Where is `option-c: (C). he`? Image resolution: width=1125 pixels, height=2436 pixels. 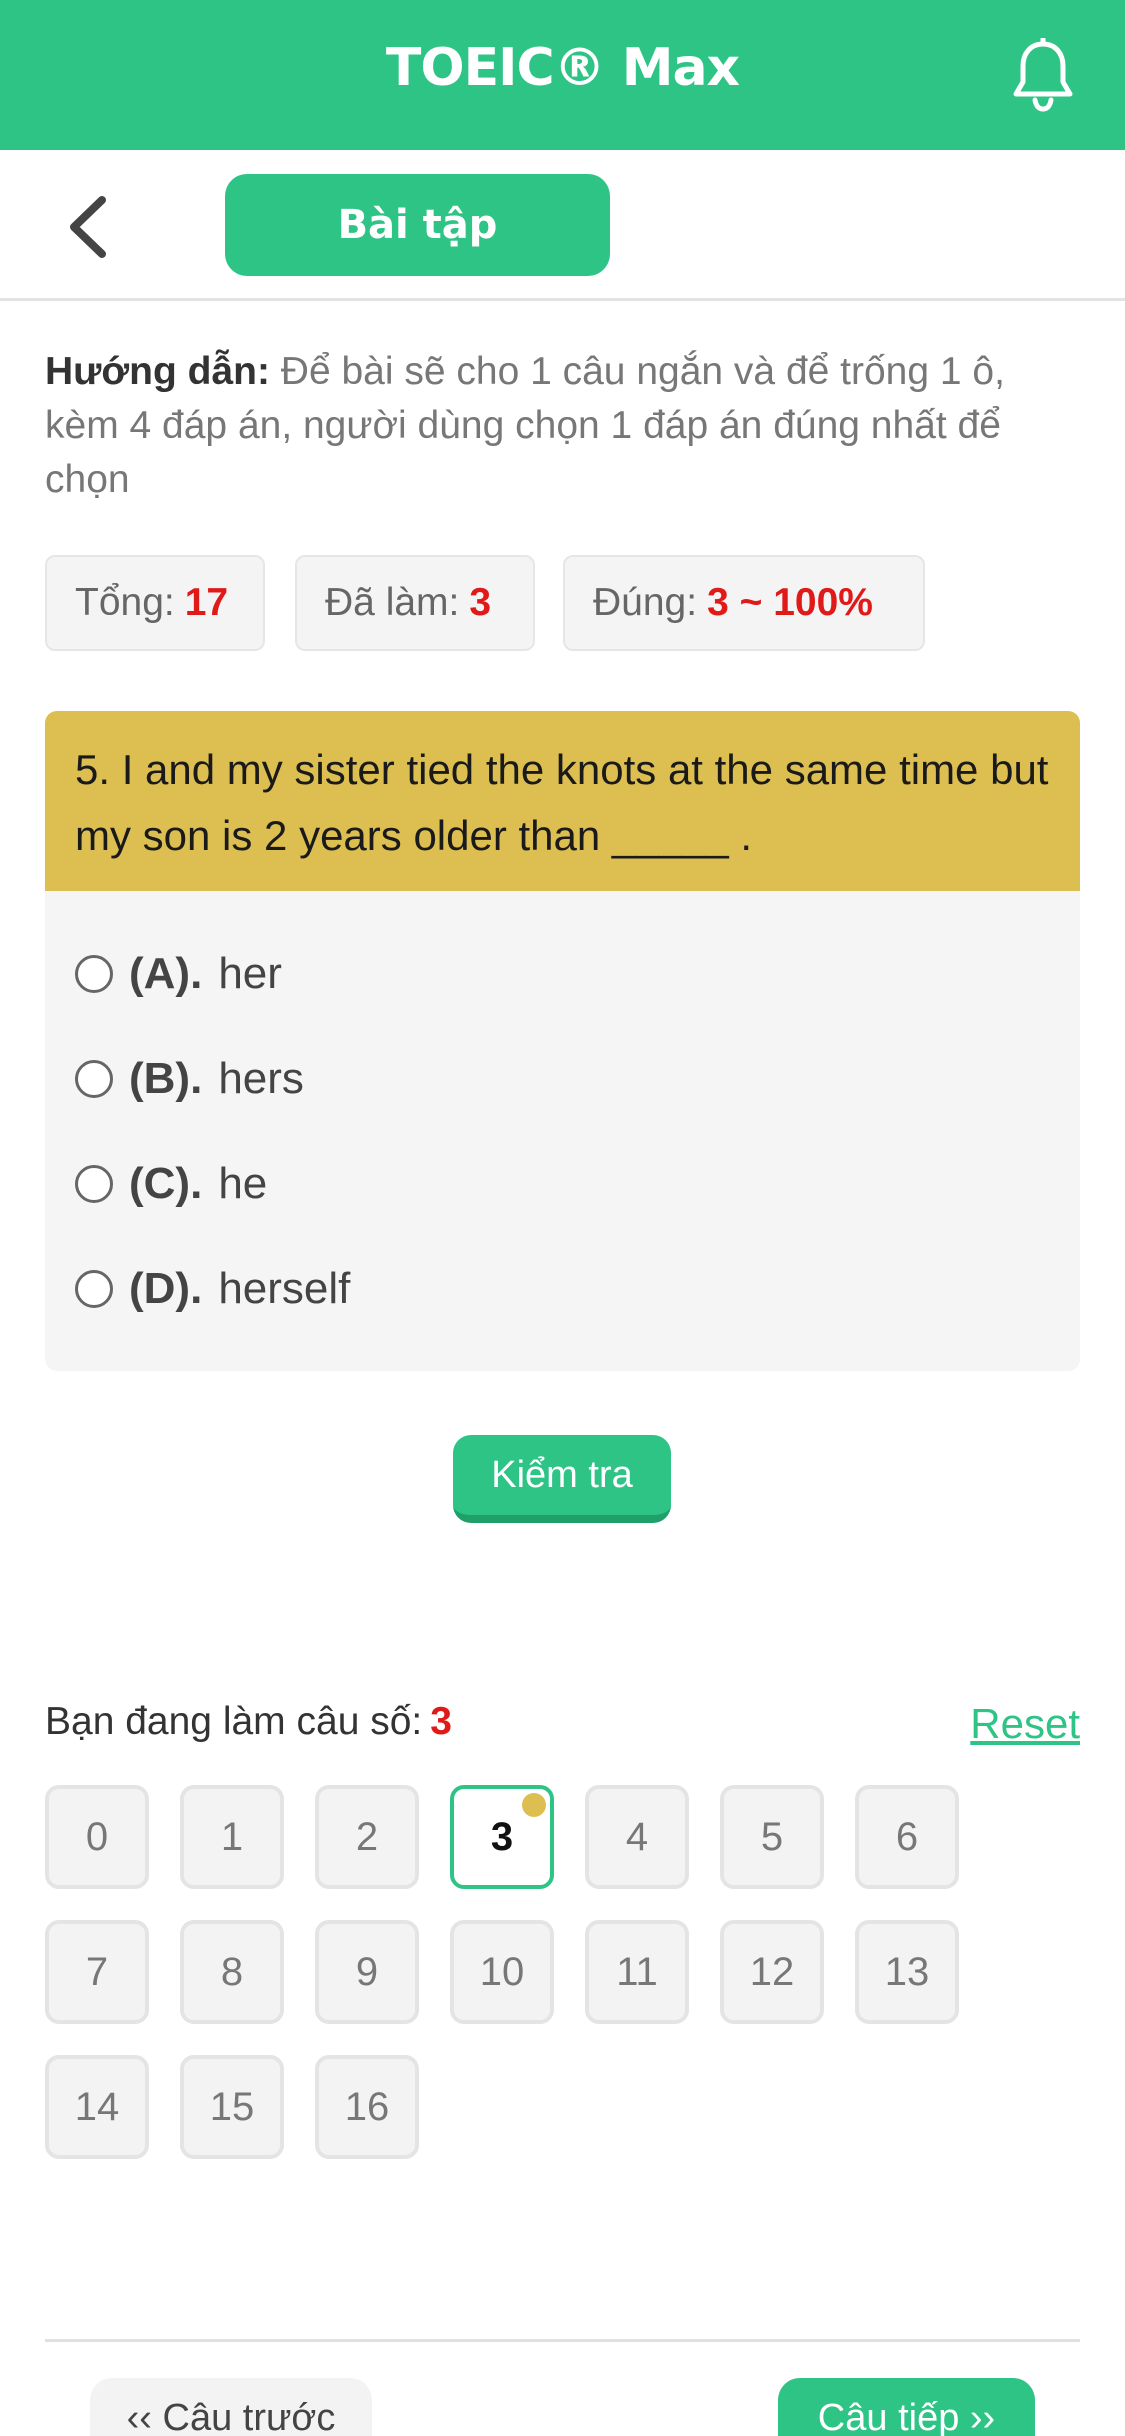 option-c: (C). he is located at coordinates (171, 1184).